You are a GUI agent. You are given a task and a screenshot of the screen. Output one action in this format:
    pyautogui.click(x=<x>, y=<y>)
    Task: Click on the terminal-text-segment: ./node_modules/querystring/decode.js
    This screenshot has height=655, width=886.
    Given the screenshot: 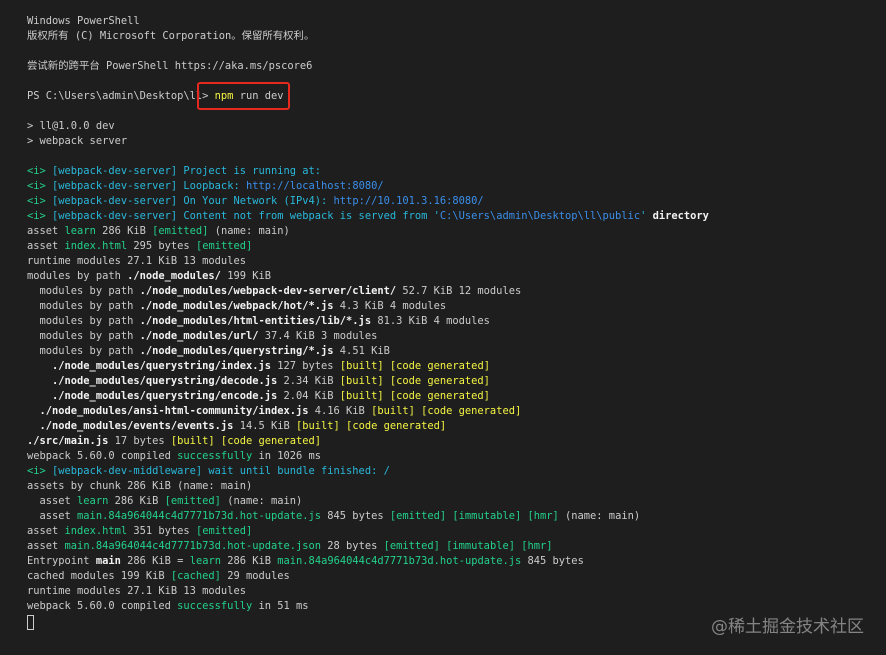 What is the action you would take?
    pyautogui.click(x=152, y=381)
    